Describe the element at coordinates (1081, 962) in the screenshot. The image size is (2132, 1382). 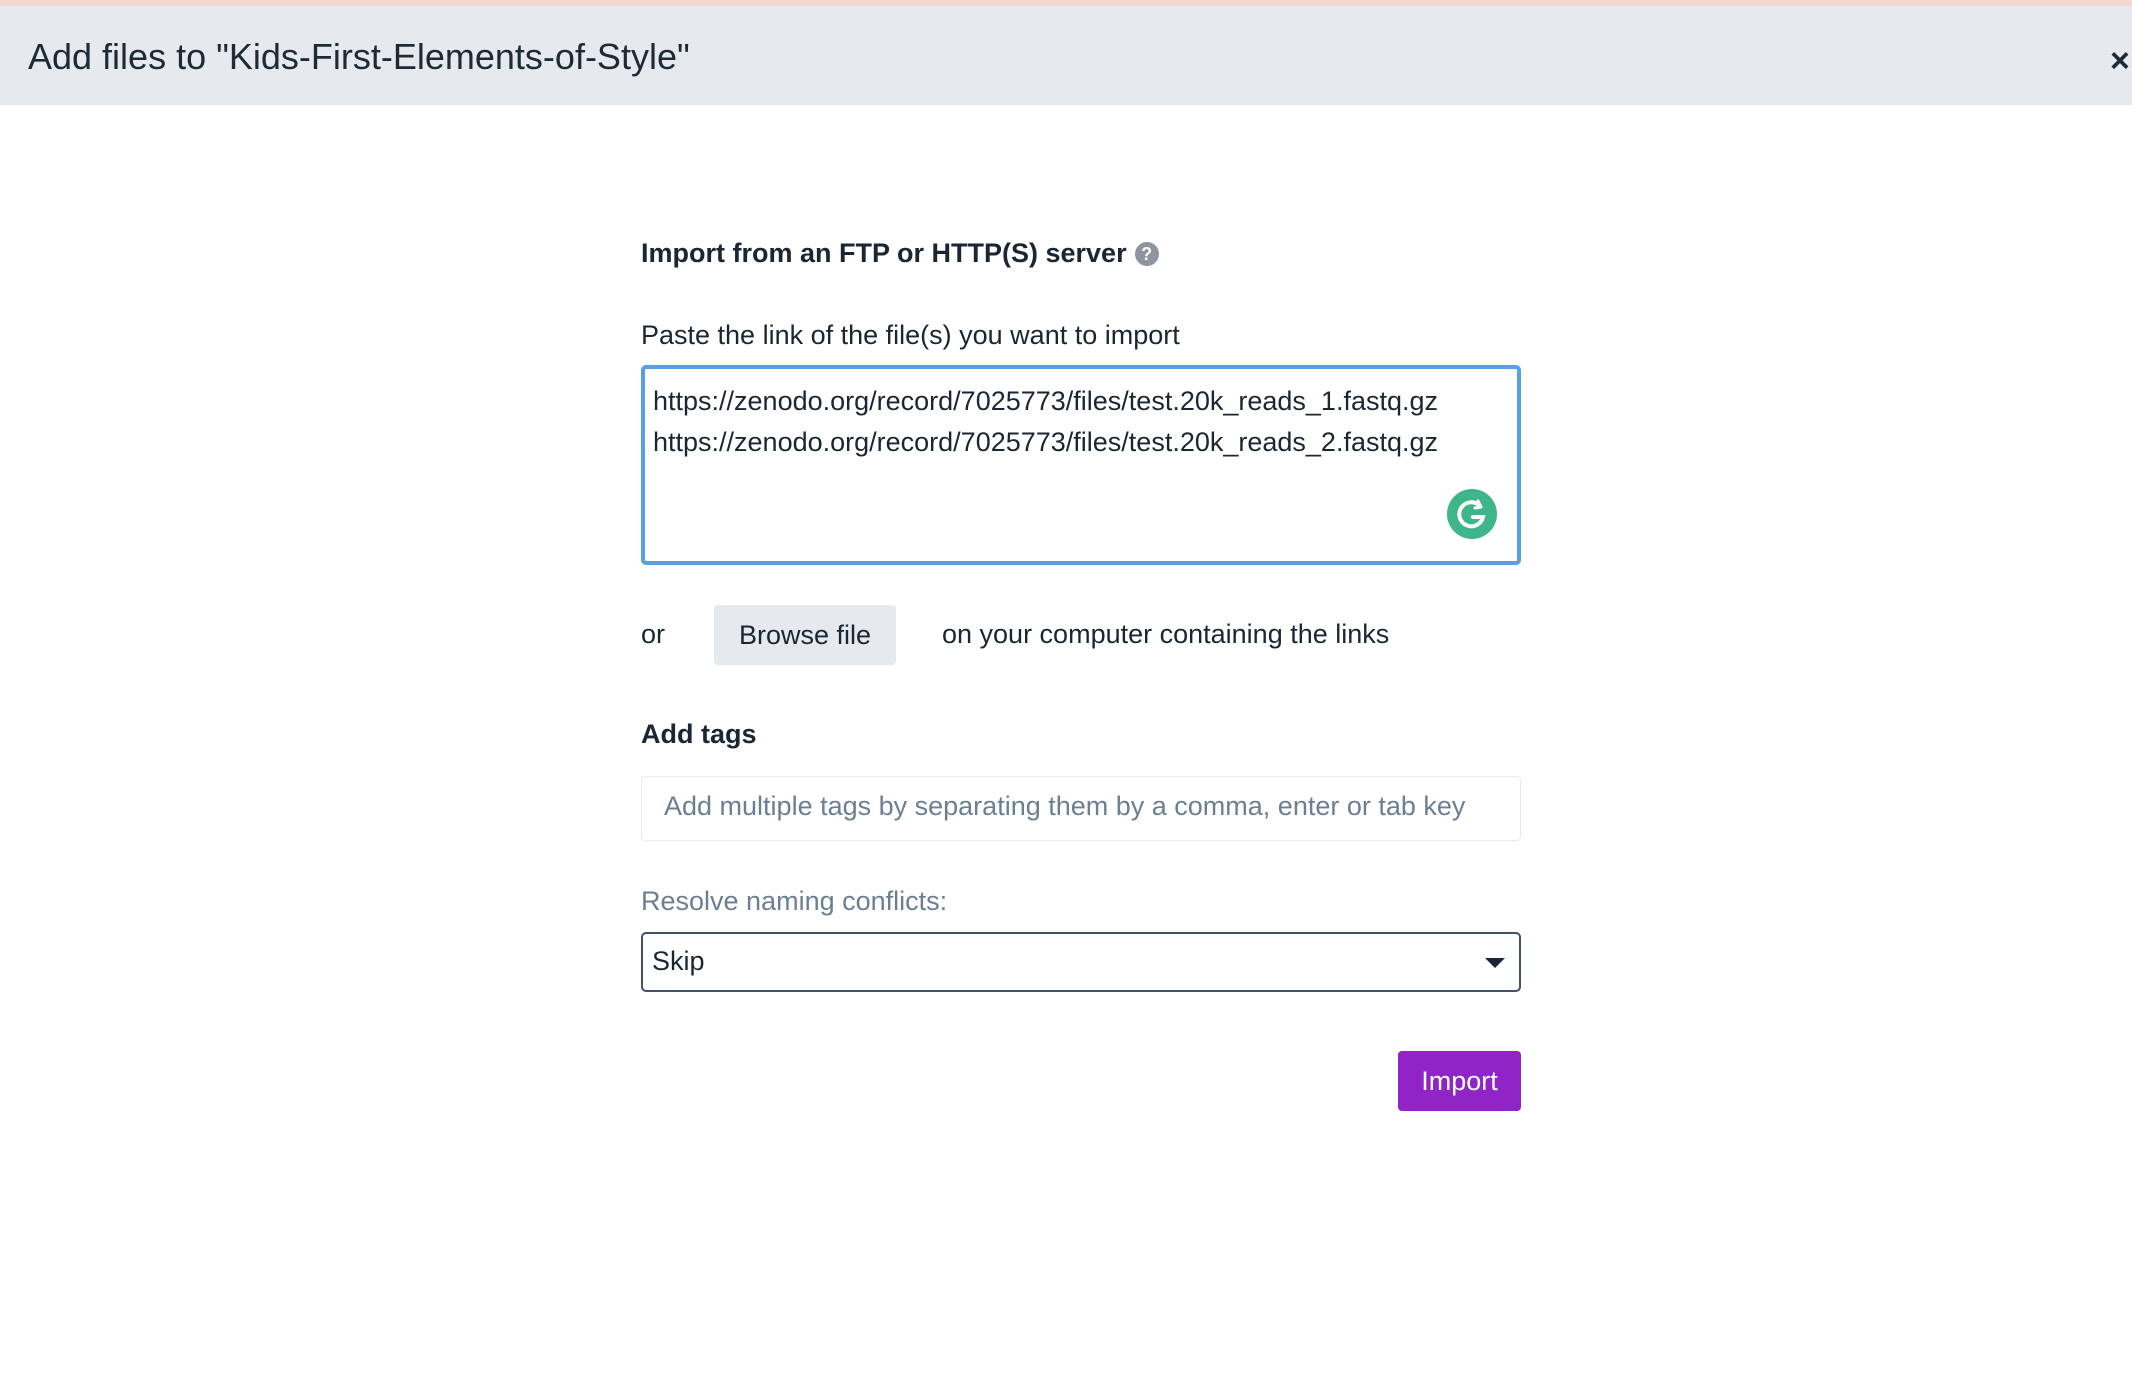
I see `resolve-conflicts-select: Skip` at that location.